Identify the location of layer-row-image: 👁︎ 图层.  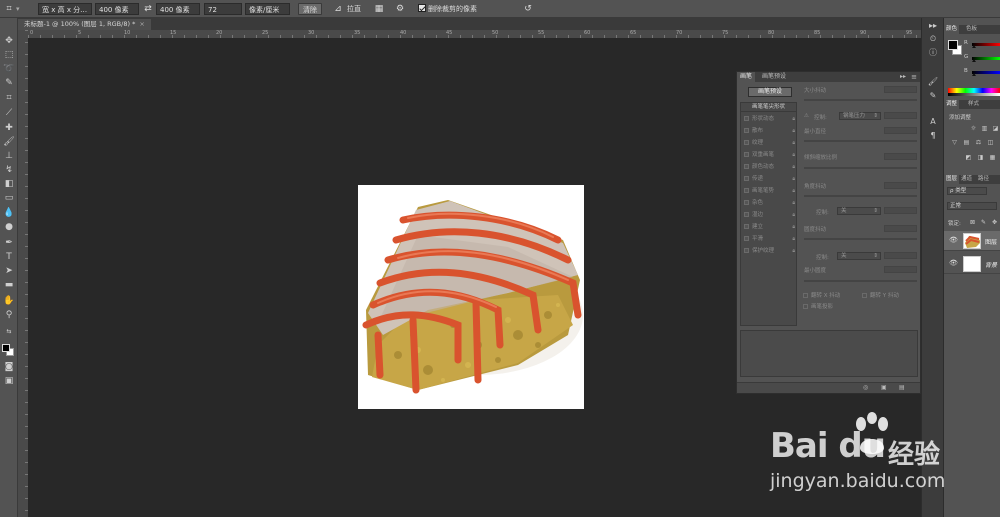
(972, 241).